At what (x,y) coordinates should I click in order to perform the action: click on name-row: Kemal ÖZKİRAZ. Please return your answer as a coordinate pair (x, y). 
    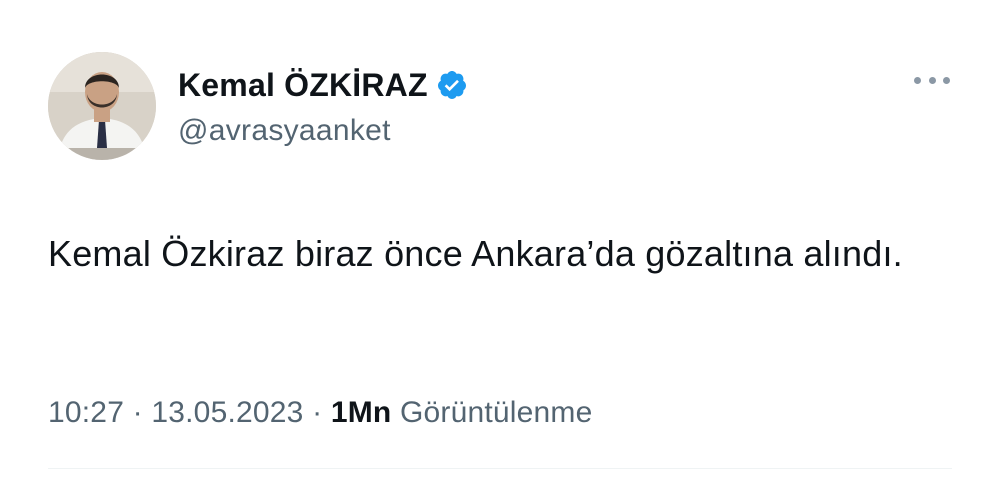
    Looking at the image, I should click on (323, 85).